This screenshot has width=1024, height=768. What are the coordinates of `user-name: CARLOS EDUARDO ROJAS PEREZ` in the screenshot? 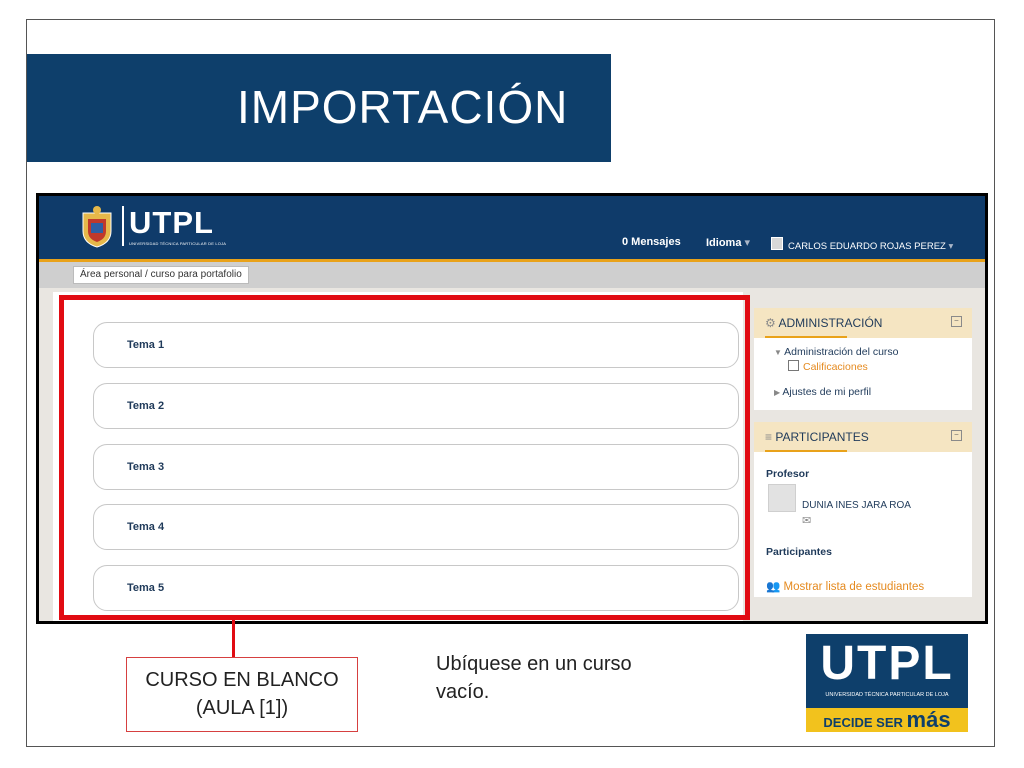 It's located at (867, 246).